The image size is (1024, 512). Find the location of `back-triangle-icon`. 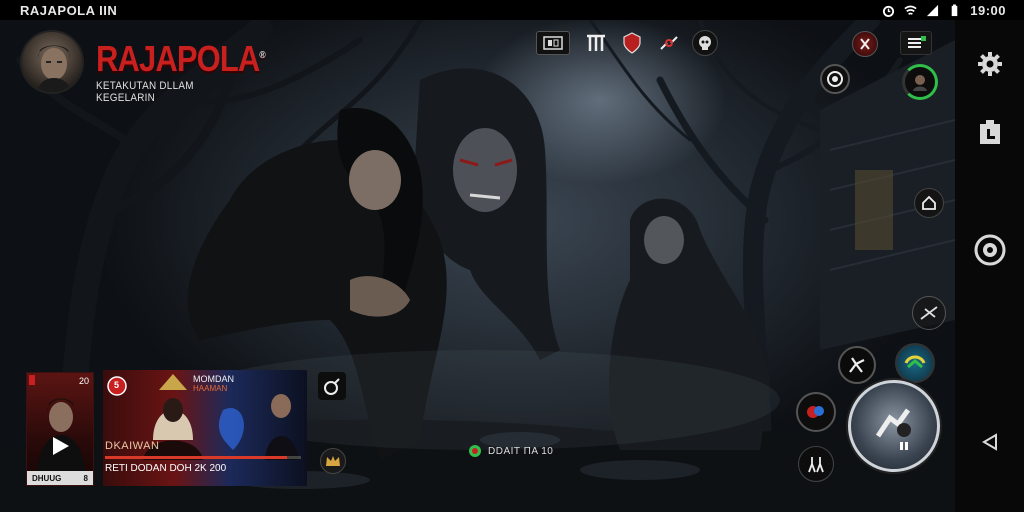

back-triangle-icon is located at coordinates (989, 442).